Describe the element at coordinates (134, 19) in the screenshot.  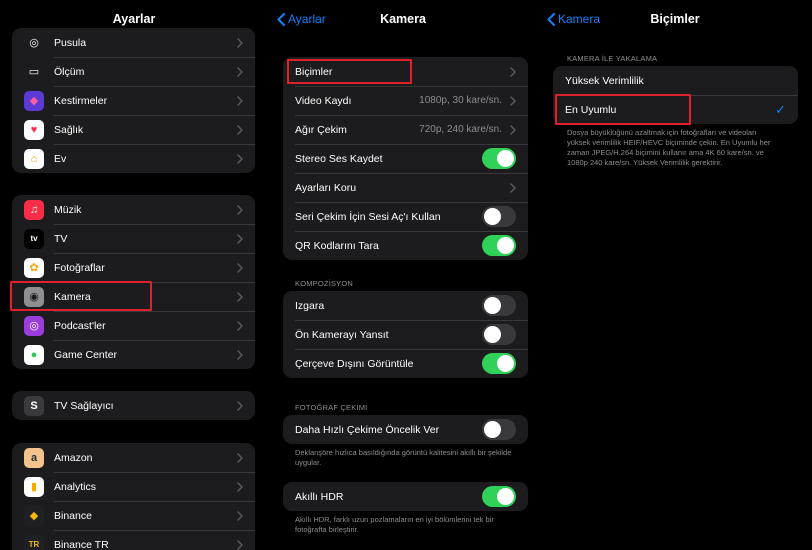
I see `page-title: Ayarlar` at that location.